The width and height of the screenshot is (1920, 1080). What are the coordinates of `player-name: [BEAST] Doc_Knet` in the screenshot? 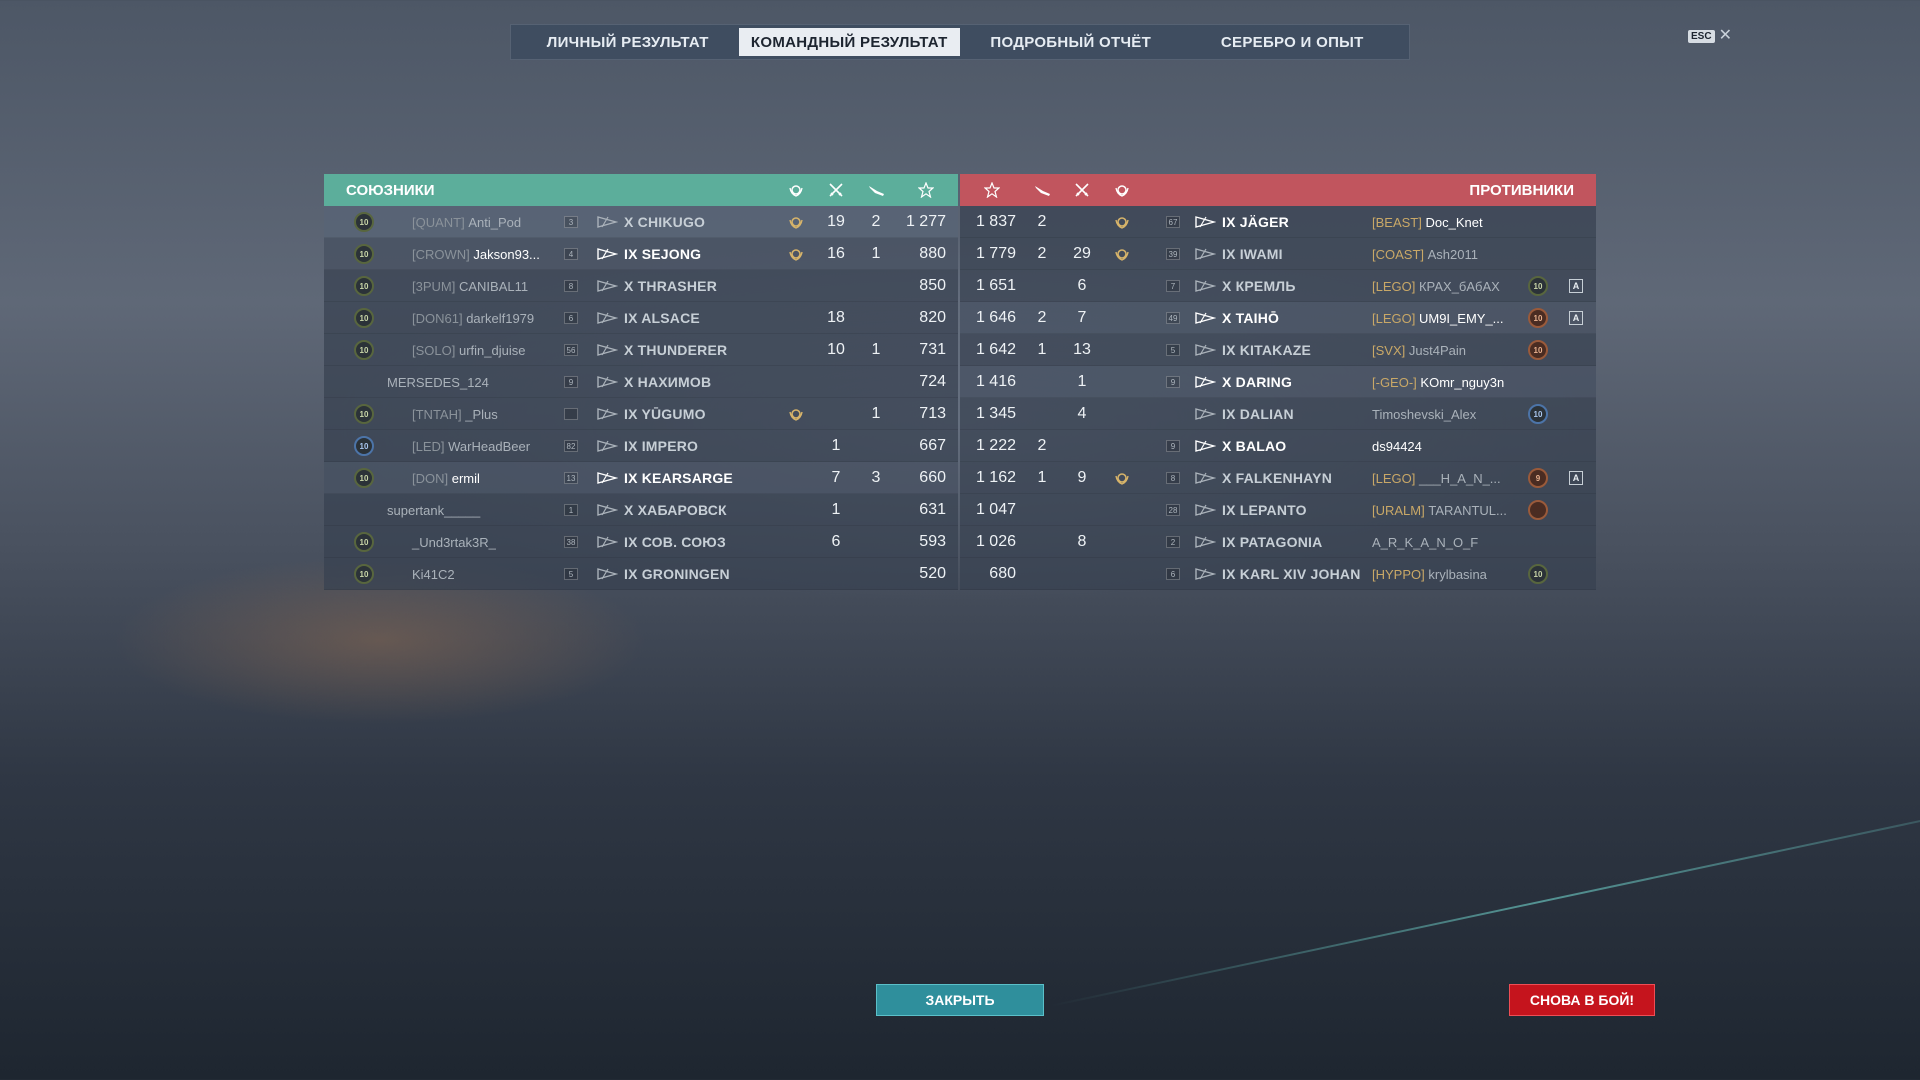 It's located at (1427, 222).